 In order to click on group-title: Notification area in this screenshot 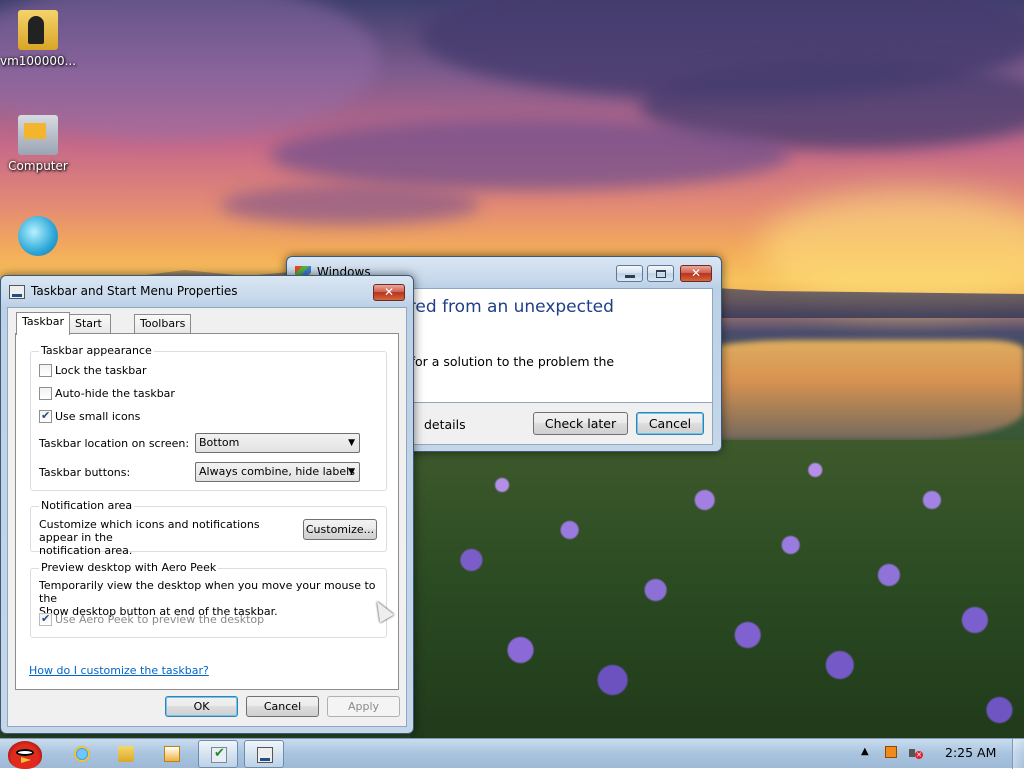, I will do `click(87, 505)`.